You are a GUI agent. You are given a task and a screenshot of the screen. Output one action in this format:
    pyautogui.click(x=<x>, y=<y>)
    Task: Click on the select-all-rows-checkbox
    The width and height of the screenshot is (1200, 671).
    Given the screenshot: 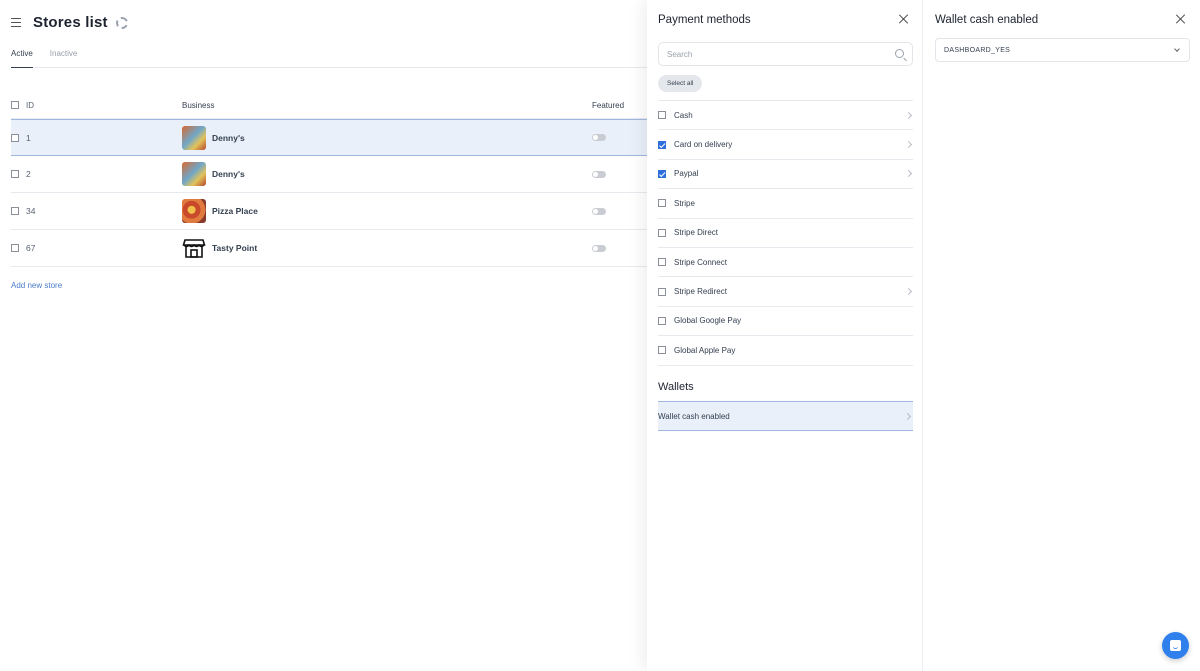 What is the action you would take?
    pyautogui.click(x=15, y=105)
    